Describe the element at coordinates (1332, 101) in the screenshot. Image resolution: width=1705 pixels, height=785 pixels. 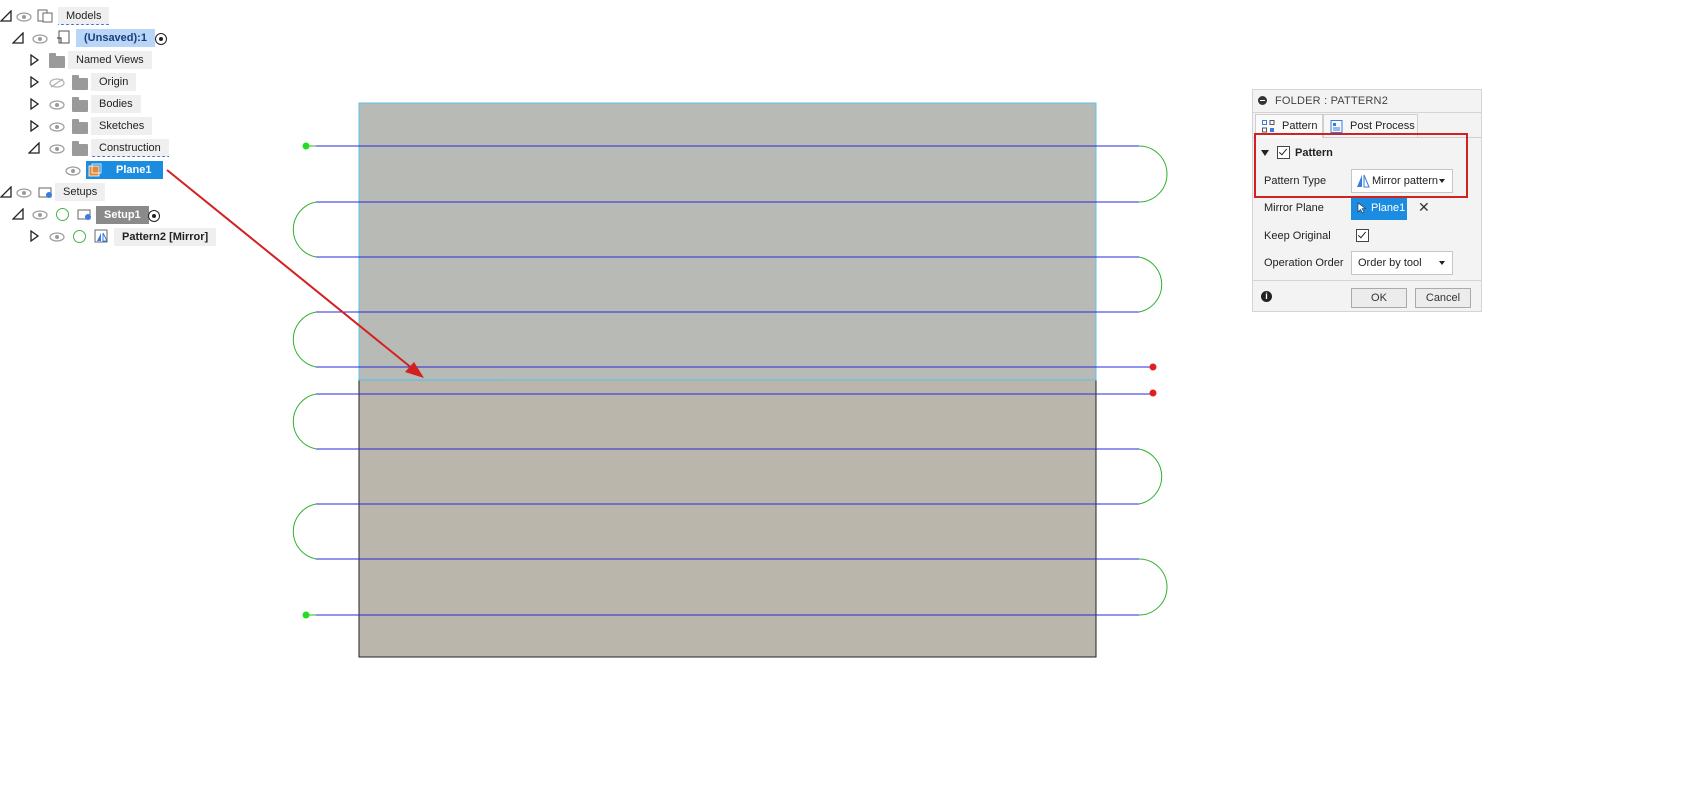
I see `dialog-title: FOLDER : PATTERN2` at that location.